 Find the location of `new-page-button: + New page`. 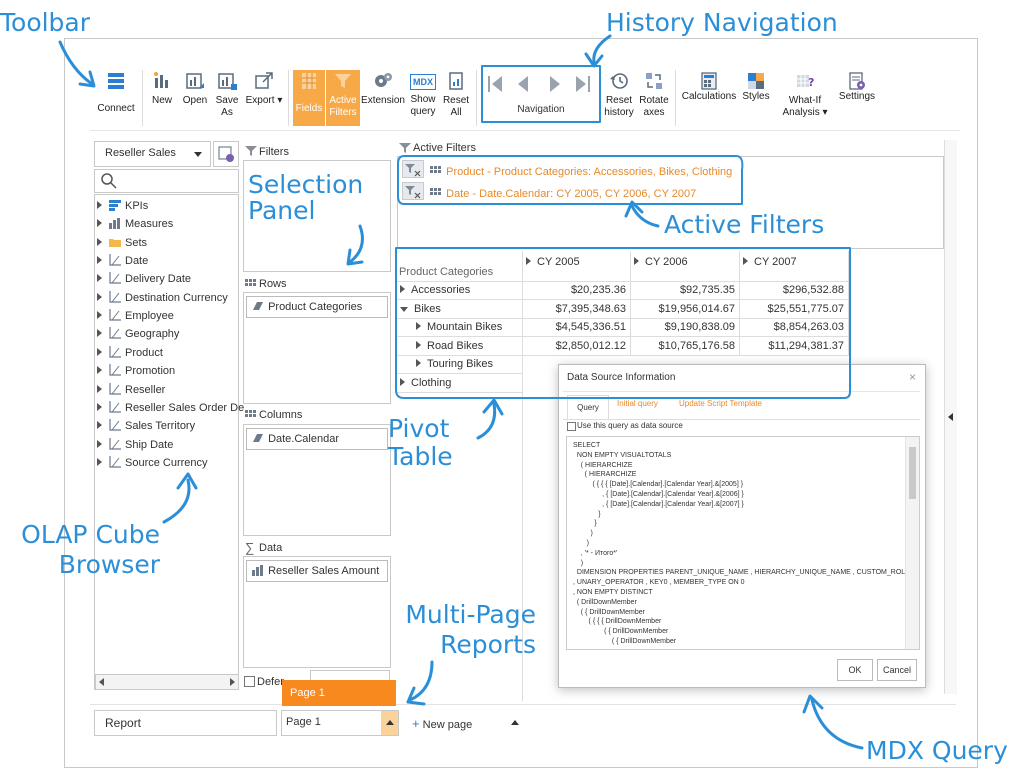

new-page-button: + New page is located at coordinates (442, 723).